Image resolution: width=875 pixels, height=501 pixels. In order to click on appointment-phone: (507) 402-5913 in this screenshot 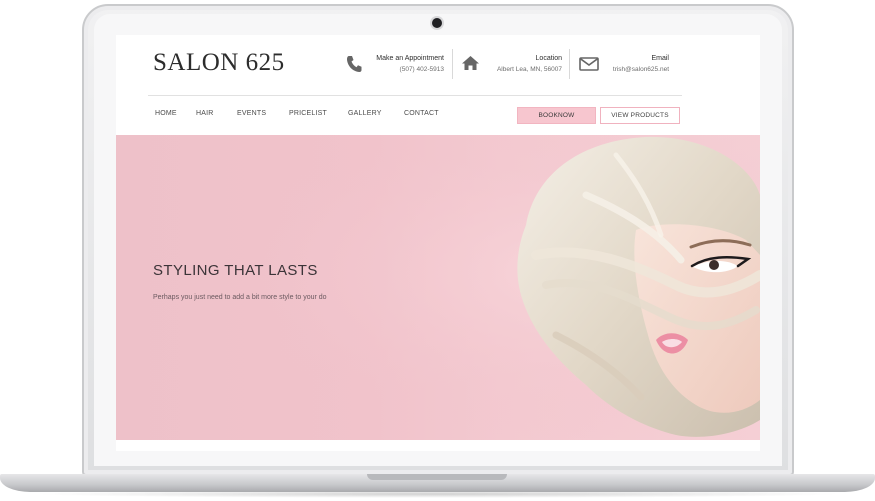, I will do `click(422, 69)`.